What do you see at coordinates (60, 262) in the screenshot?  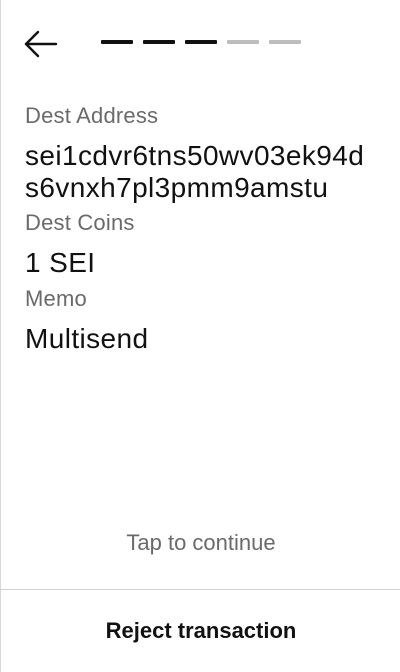 I see `dest-coins-value: 1 SEI` at bounding box center [60, 262].